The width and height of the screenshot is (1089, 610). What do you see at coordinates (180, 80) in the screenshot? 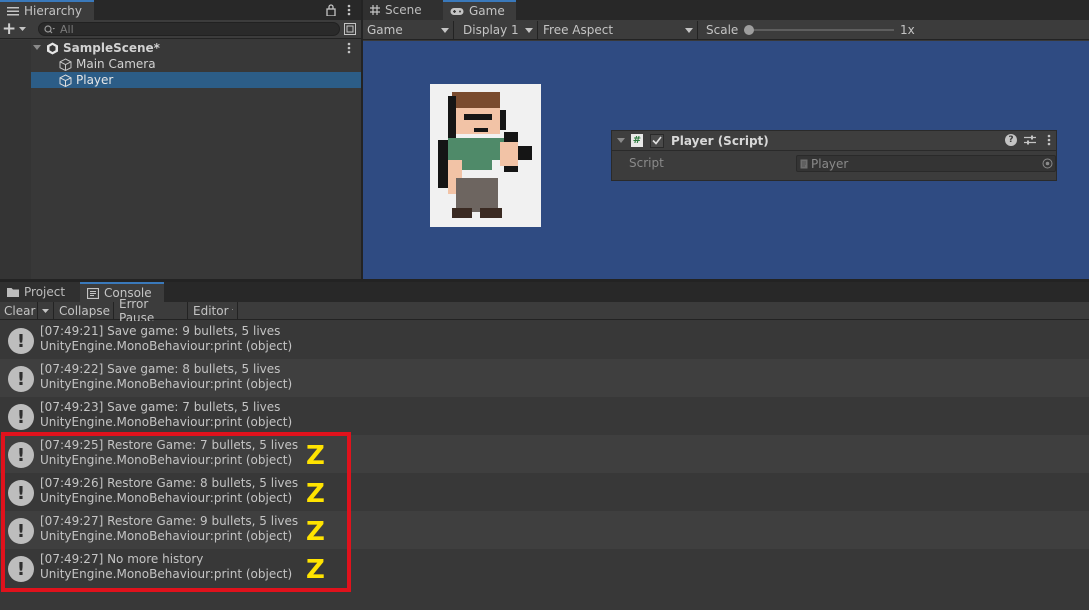
I see `hierarchy-item-selected: Player` at bounding box center [180, 80].